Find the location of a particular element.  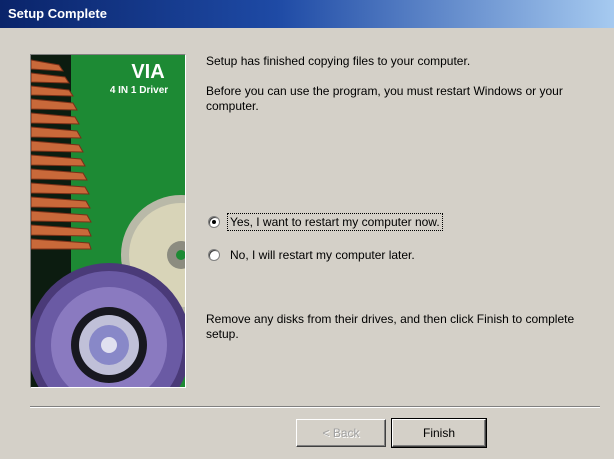

finish-button: Finish is located at coordinates (439, 433).